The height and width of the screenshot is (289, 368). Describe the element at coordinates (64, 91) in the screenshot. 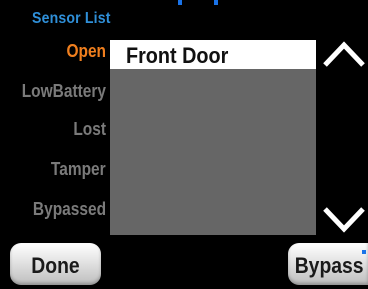

I see `filter-lowbattery: LowBattery` at that location.